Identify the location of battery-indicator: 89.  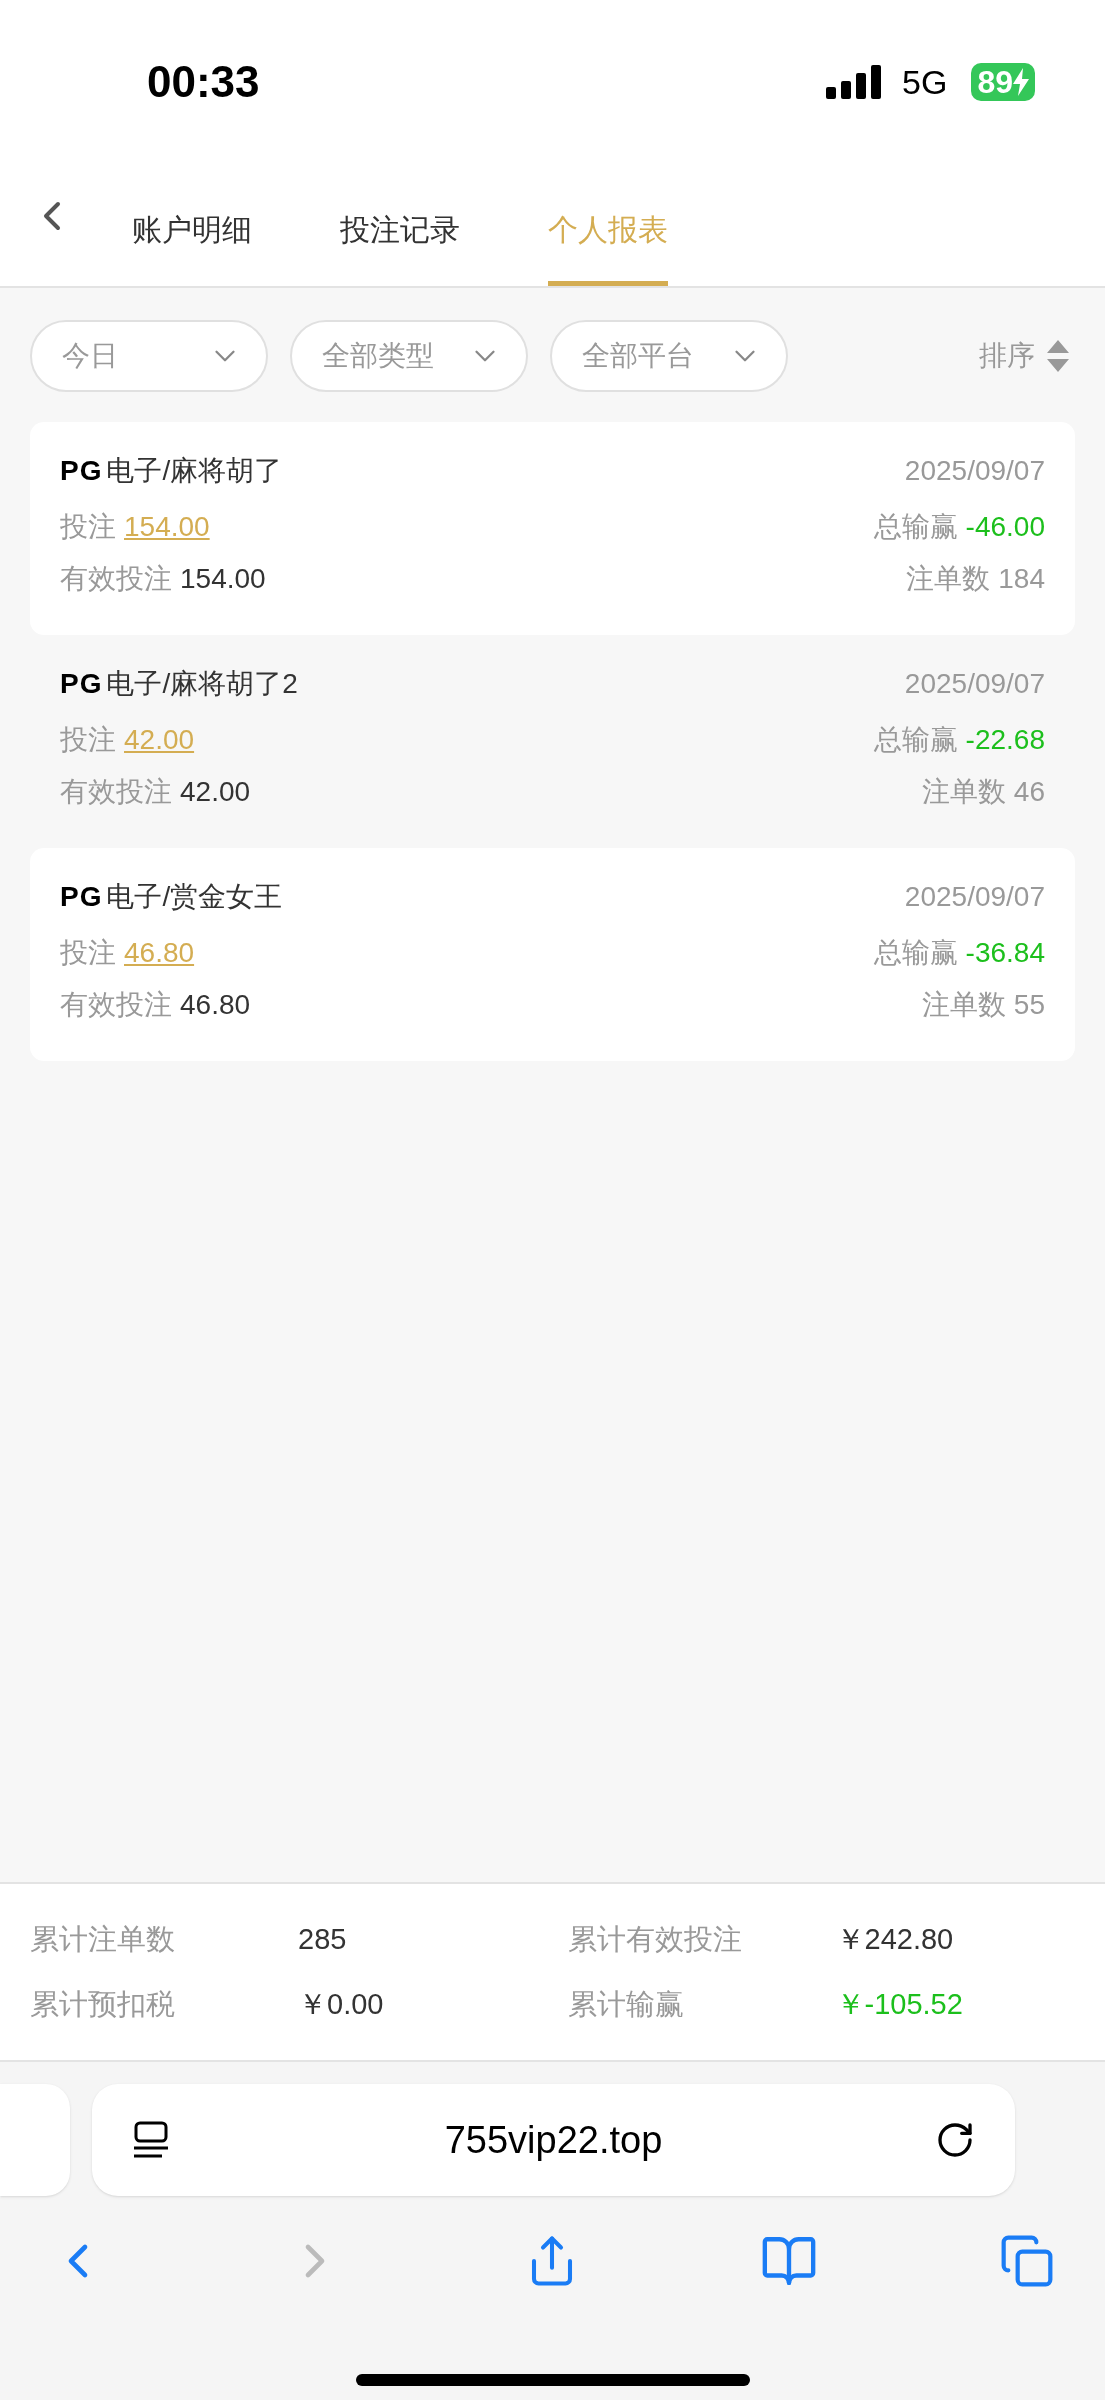
(1003, 82).